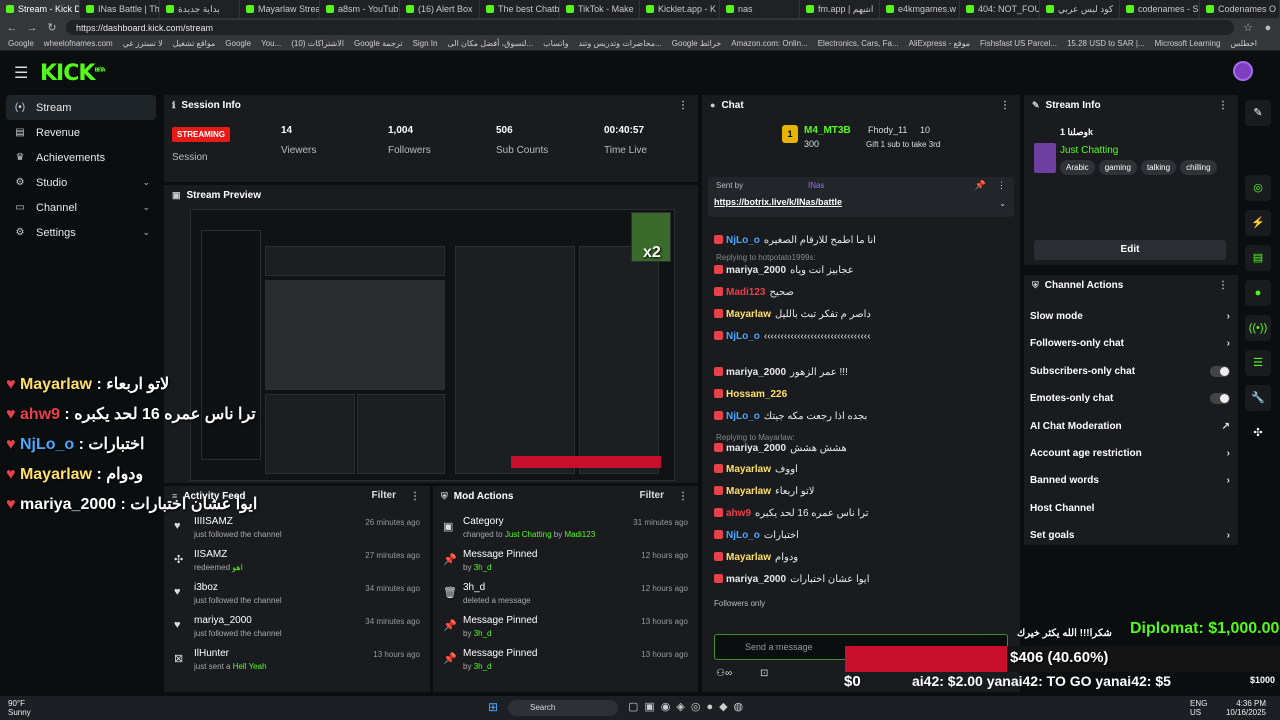 The width and height of the screenshot is (1280, 720). What do you see at coordinates (563, 708) in the screenshot?
I see `taskbar-search: Search` at bounding box center [563, 708].